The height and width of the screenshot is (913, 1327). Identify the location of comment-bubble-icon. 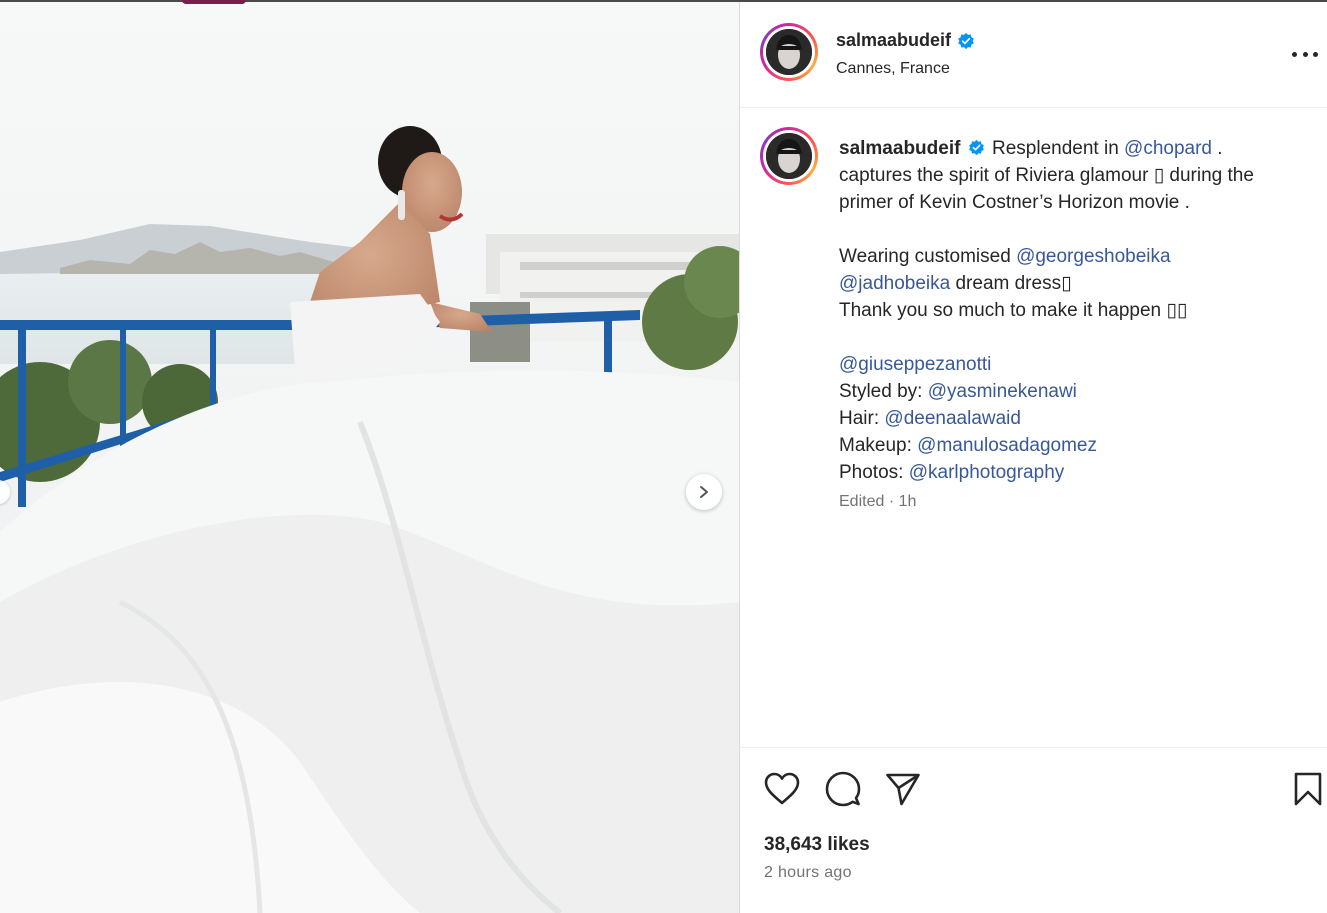
(843, 789).